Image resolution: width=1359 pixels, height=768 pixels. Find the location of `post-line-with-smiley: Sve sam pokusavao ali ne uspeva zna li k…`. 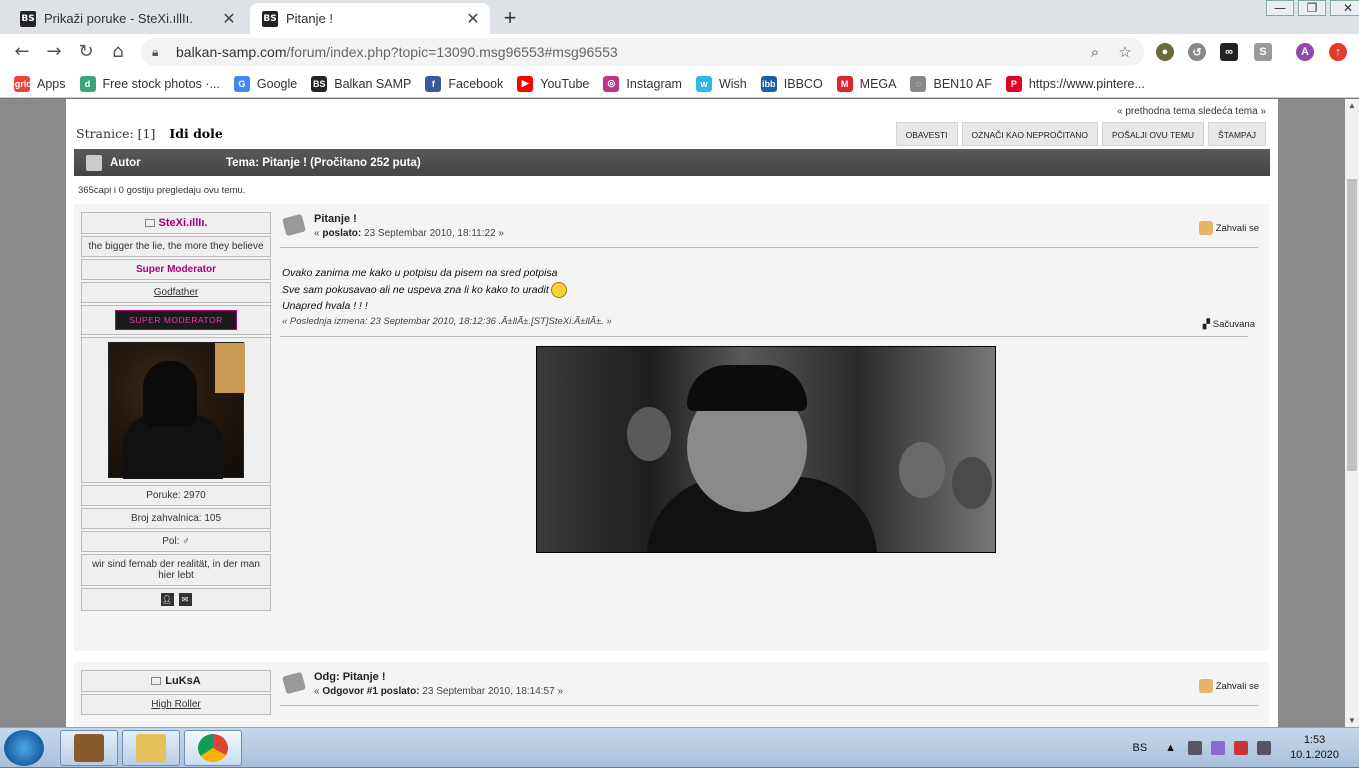

post-line-with-smiley: Sve sam pokusavao ali ne uspeva zna li k… is located at coordinates (424, 290).